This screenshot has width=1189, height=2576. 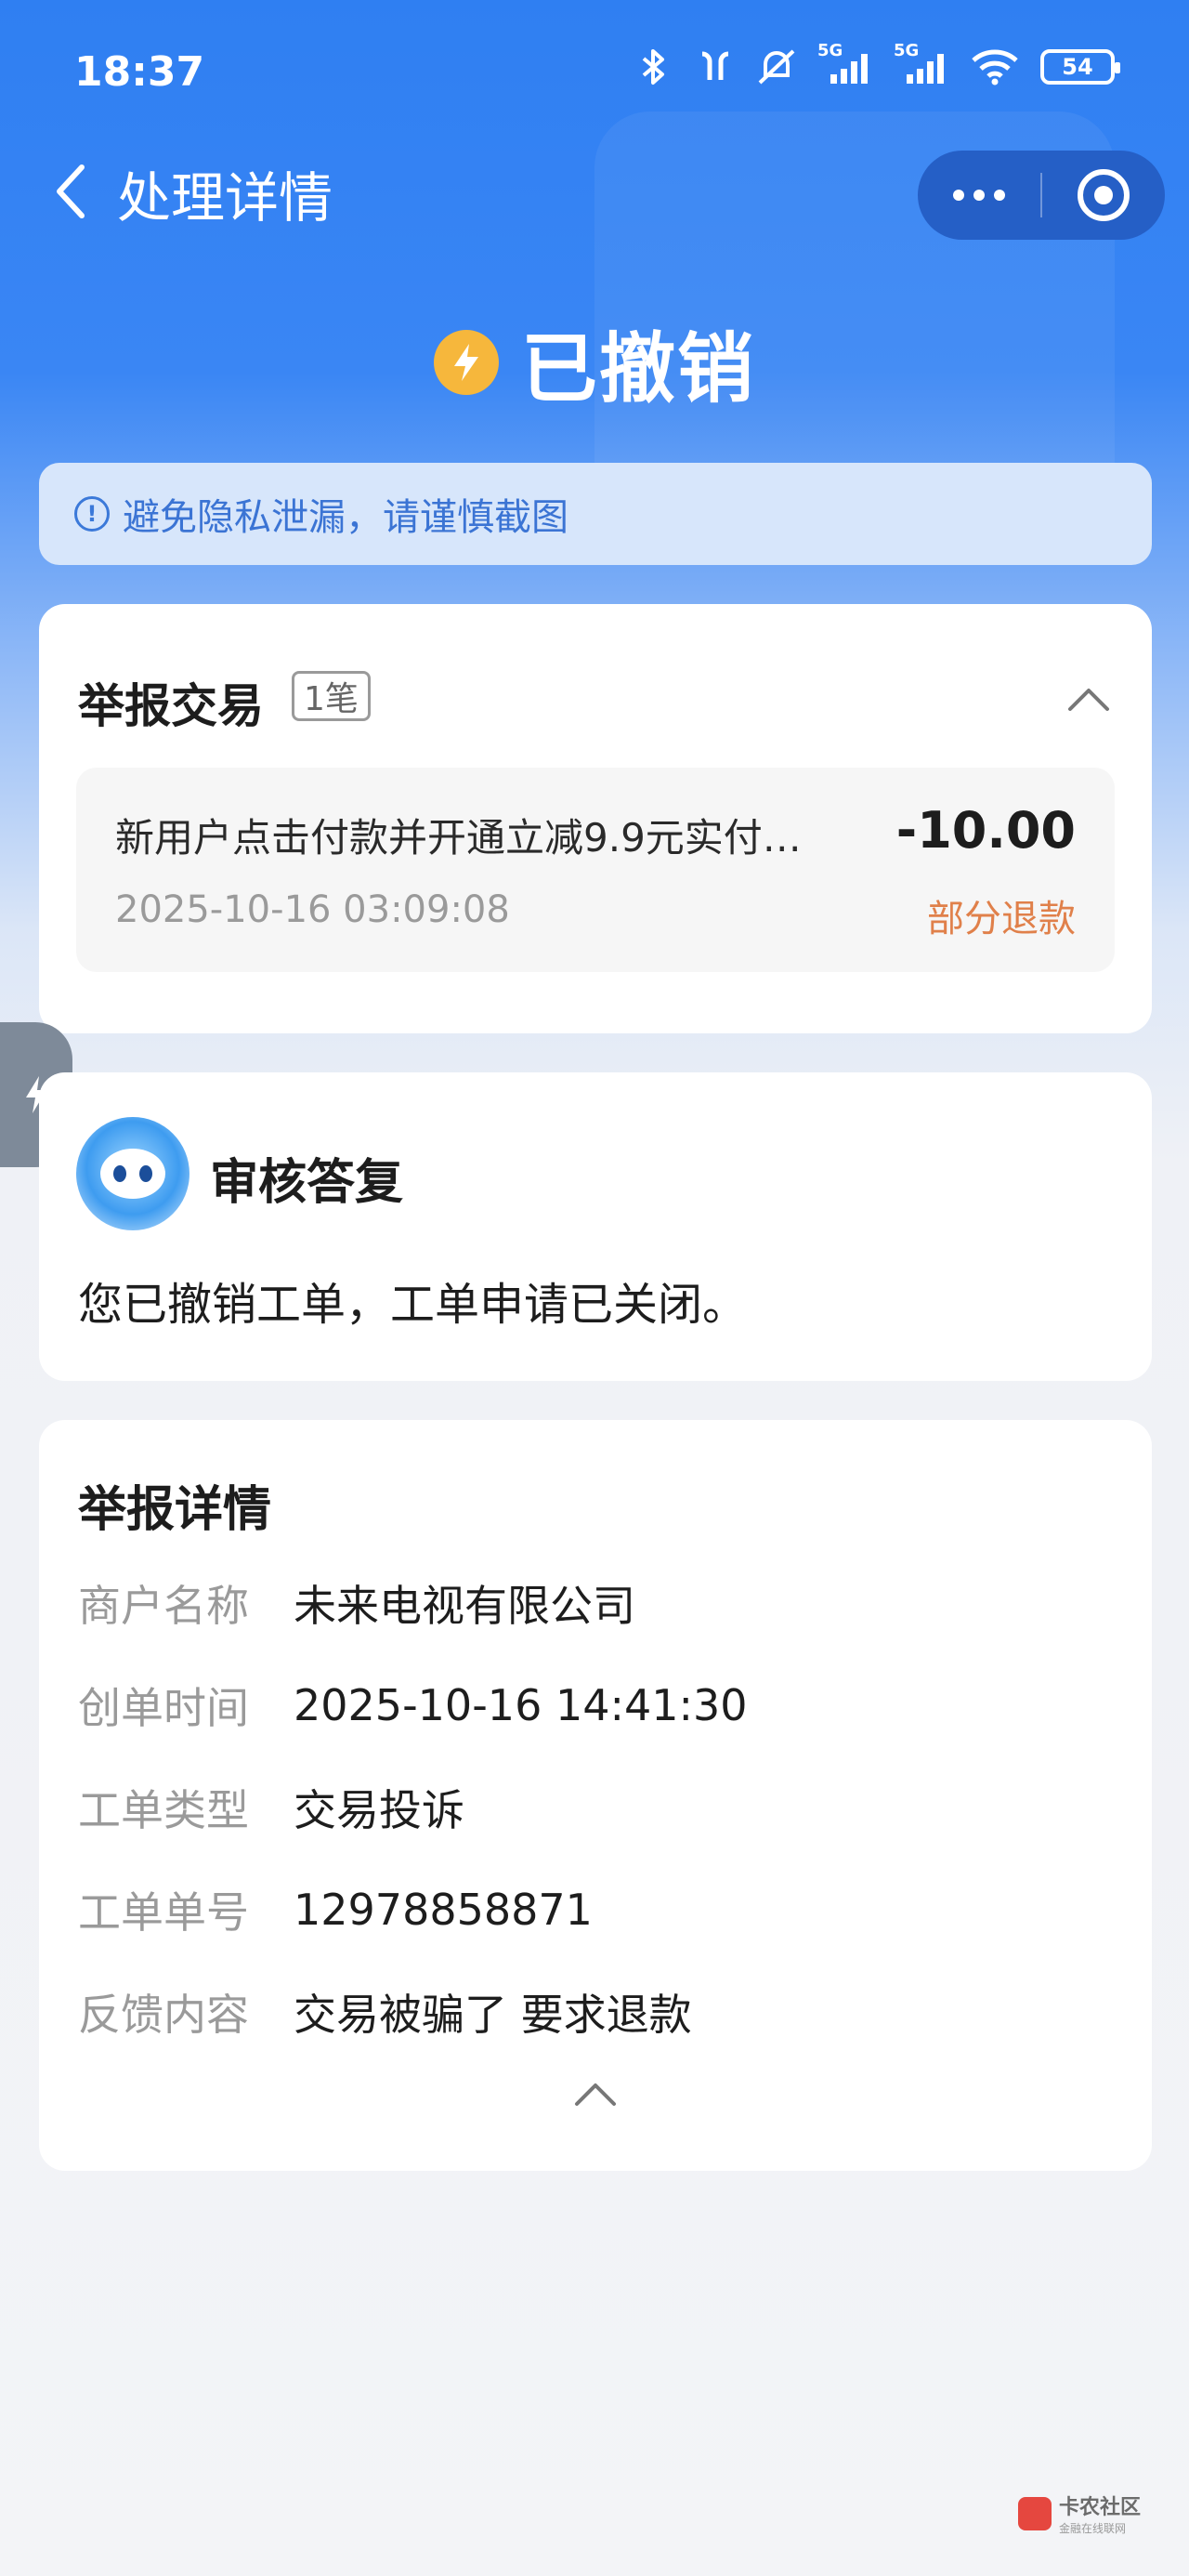 What do you see at coordinates (345, 517) in the screenshot?
I see `privacy-tip-text: 避免隐私泄漏，请谨慎截图` at bounding box center [345, 517].